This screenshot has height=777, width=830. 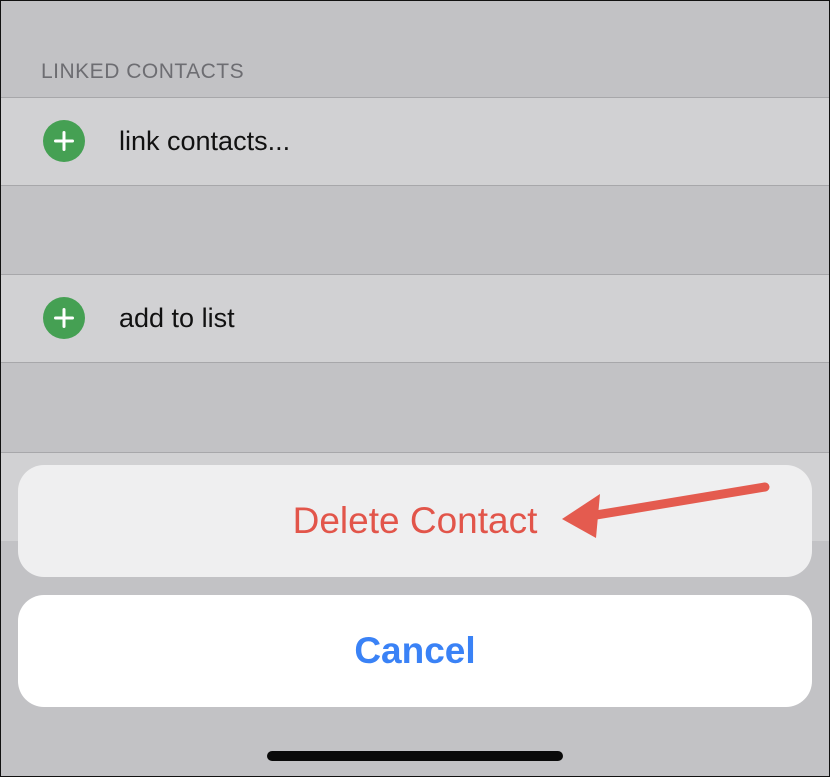 I want to click on delete-contact-label: Delete Contact, so click(x=415, y=520).